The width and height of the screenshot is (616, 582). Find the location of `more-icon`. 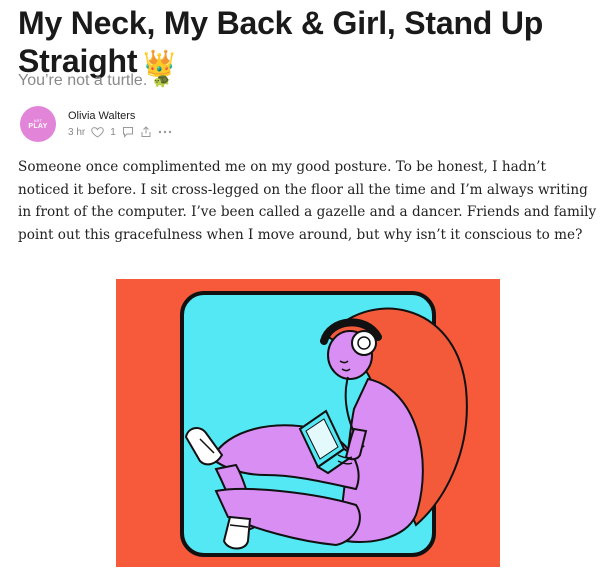

more-icon is located at coordinates (164, 132).